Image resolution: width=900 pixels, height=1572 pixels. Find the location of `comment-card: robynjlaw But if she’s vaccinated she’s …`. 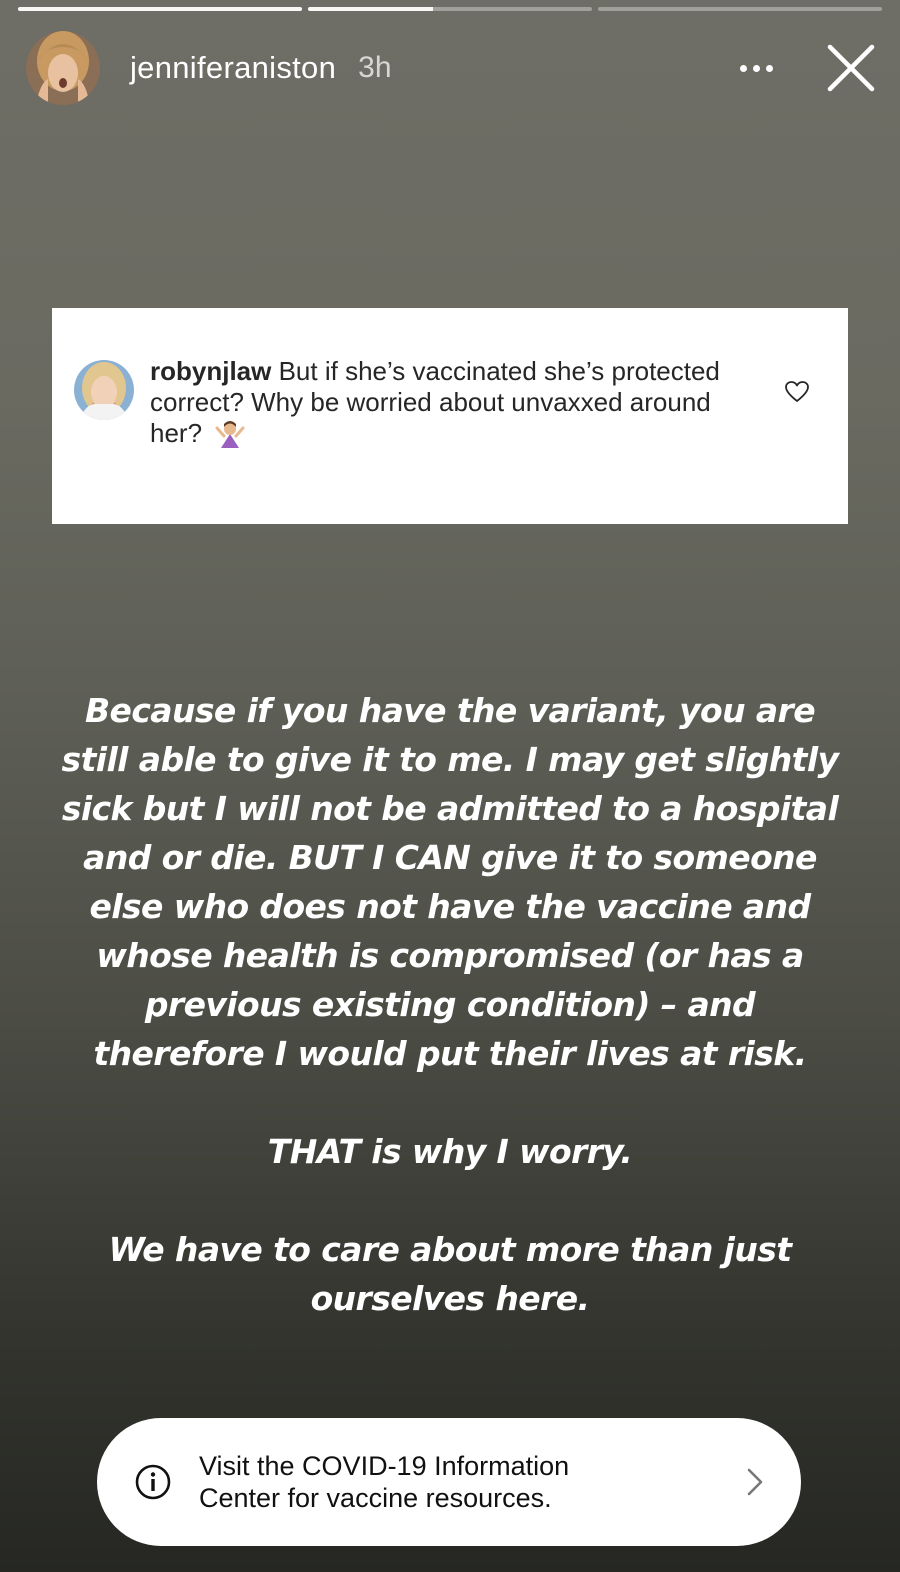

comment-card: robynjlaw But if she’s vaccinated she’s … is located at coordinates (450, 416).